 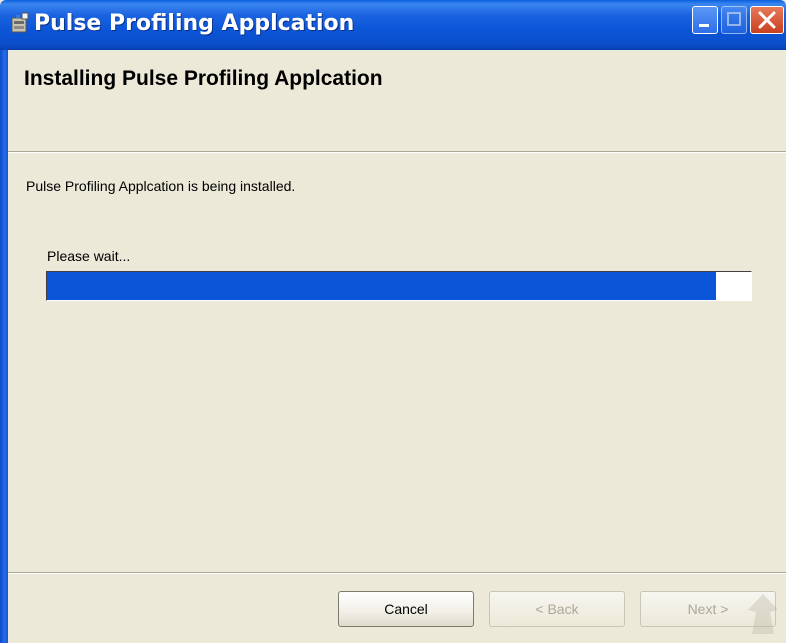 I want to click on minimize-button, so click(x=705, y=20).